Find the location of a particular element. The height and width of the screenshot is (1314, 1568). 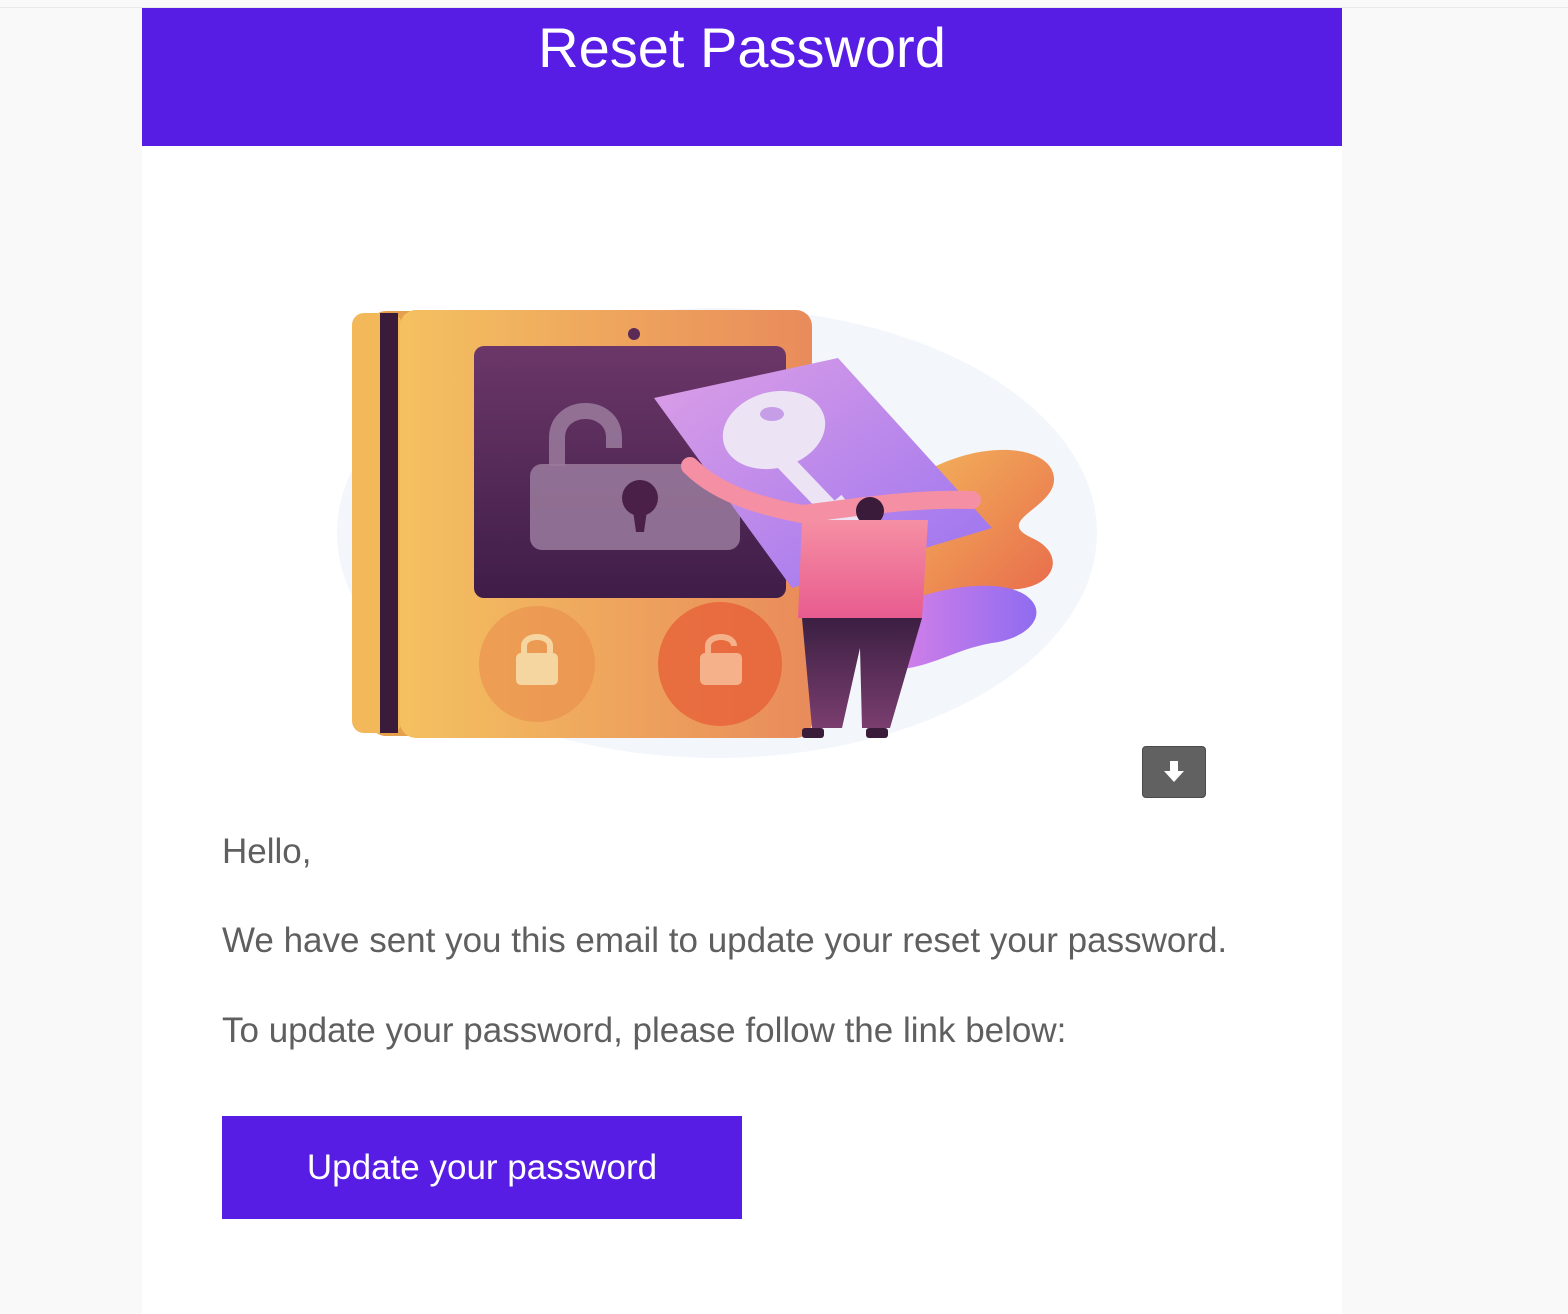

download-arrow-icon is located at coordinates (1174, 771).